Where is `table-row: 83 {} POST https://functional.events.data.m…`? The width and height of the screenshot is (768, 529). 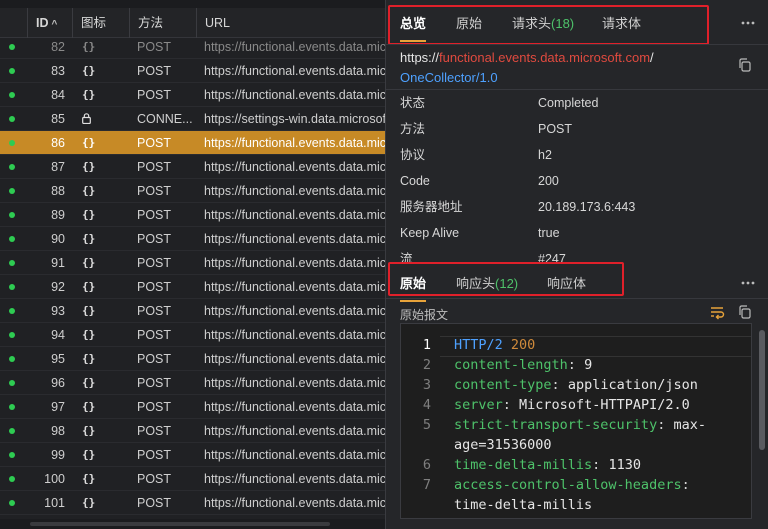 table-row: 83 {} POST https://functional.events.data.m… is located at coordinates (192, 71).